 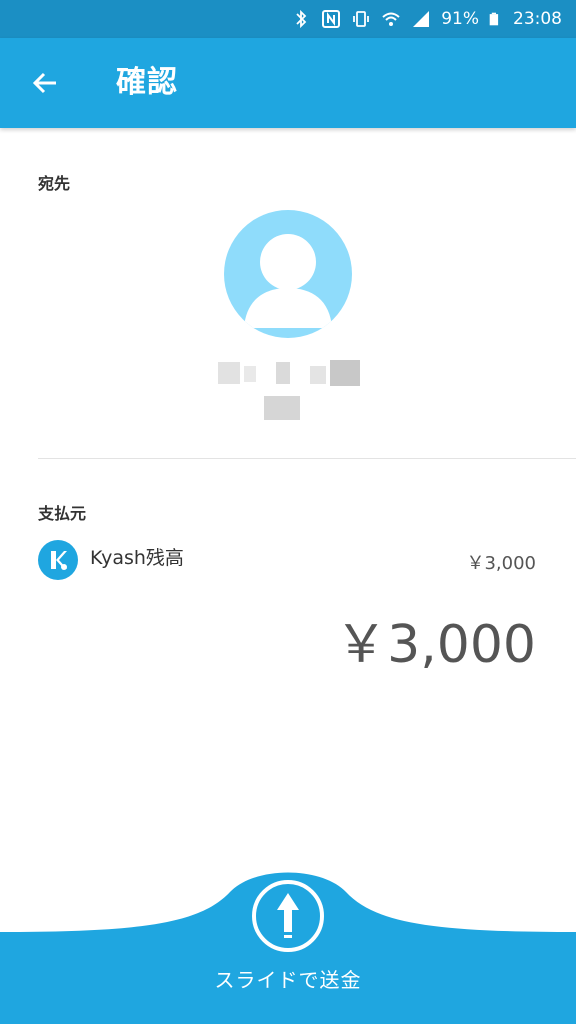 I want to click on slide-send-handle, so click(x=288, y=916).